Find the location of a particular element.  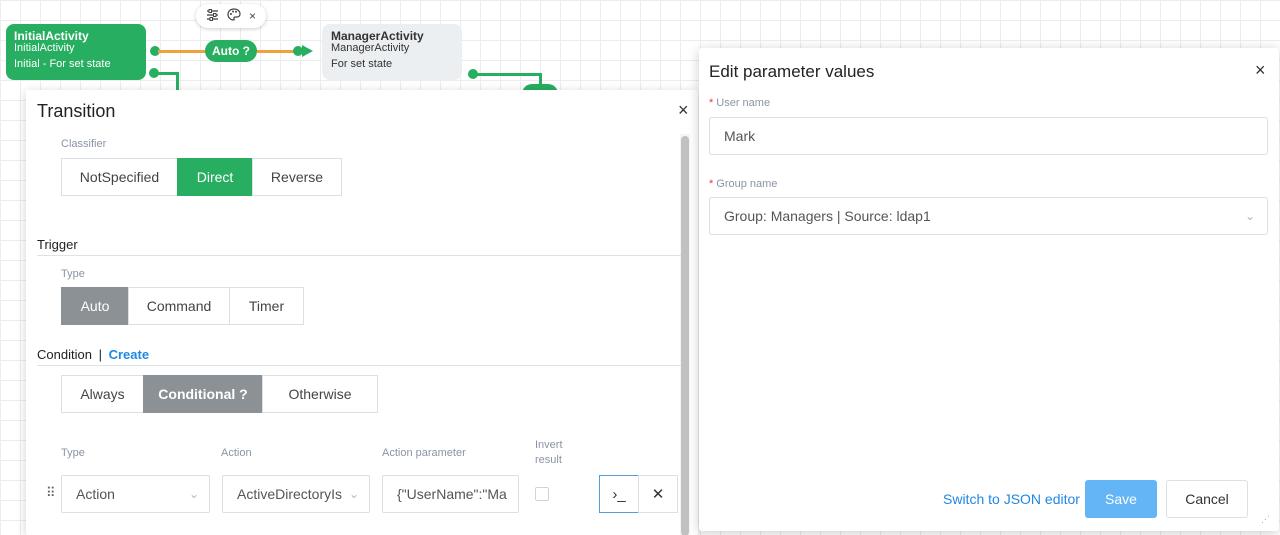

scrollbar-thumb is located at coordinates (685, 335).